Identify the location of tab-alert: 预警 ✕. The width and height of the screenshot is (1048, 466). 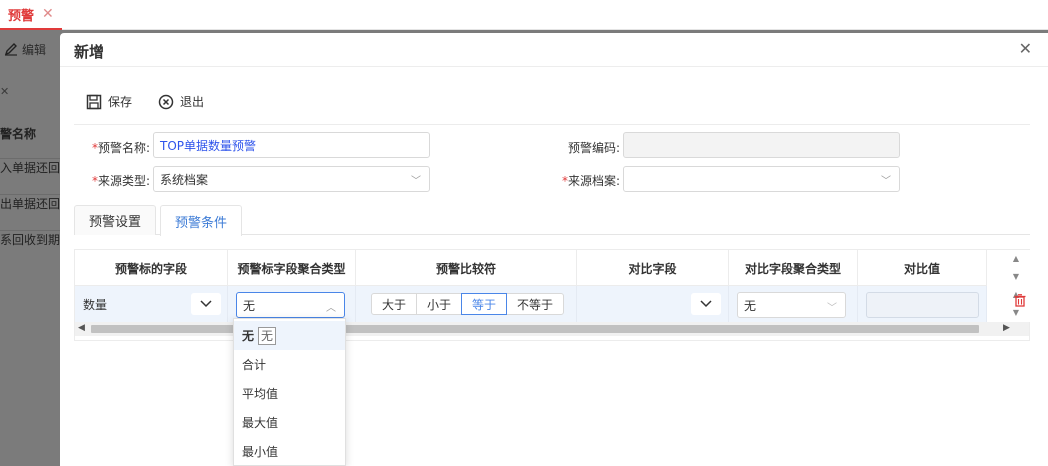
(31, 15).